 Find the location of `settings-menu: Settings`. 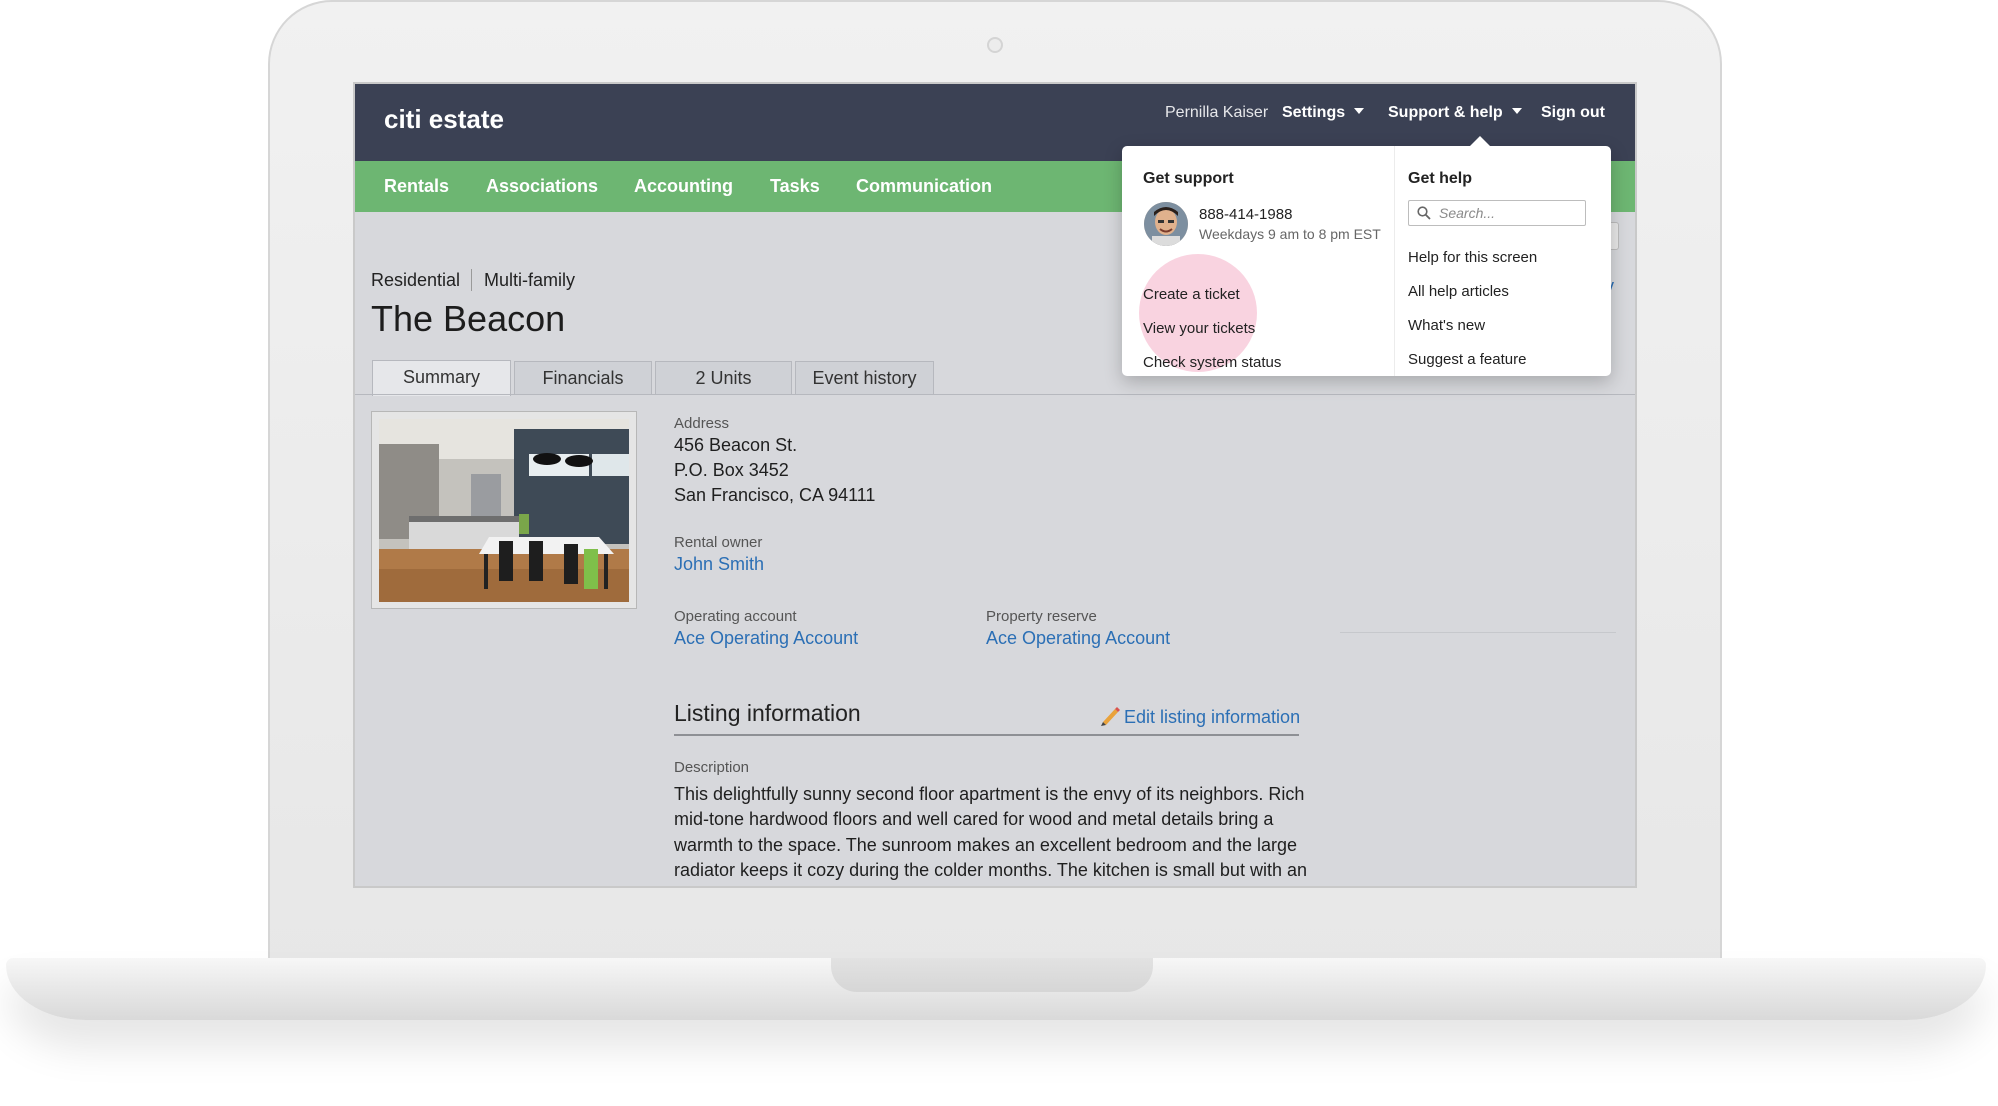

settings-menu: Settings is located at coordinates (1323, 113).